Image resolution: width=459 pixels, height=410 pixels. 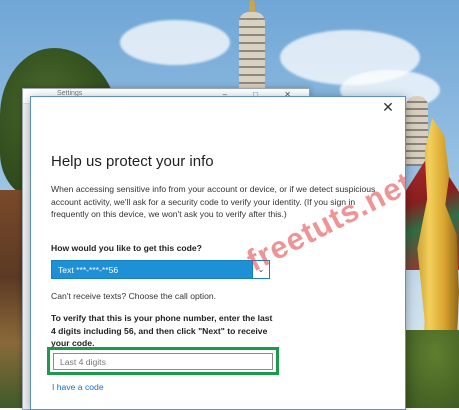 What do you see at coordinates (126, 248) in the screenshot?
I see `code-method-label: How would you like to get this code?` at bounding box center [126, 248].